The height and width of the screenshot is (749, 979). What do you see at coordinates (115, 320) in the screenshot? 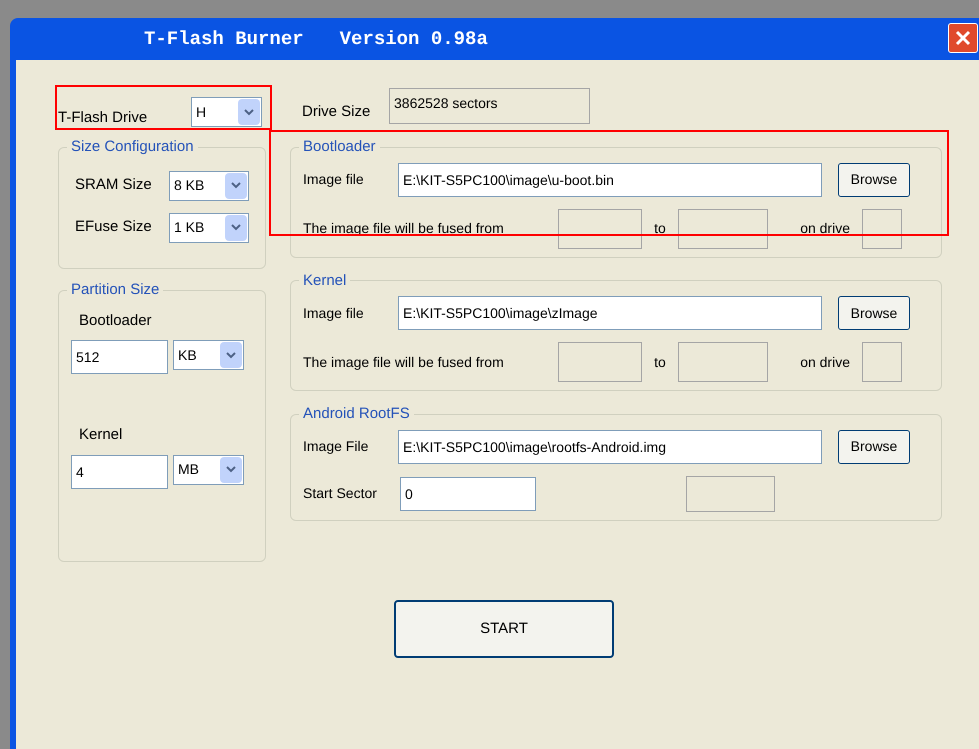
I see `partition-label: Bootloader` at bounding box center [115, 320].